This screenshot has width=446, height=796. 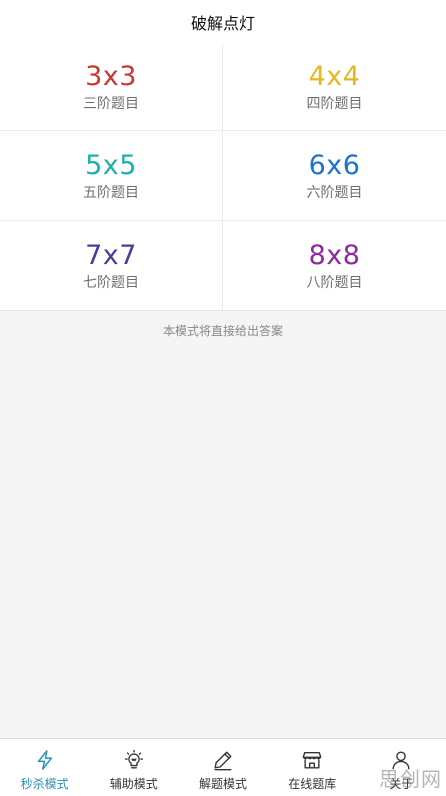 I want to click on level-label: 六阶题目, so click(x=334, y=192).